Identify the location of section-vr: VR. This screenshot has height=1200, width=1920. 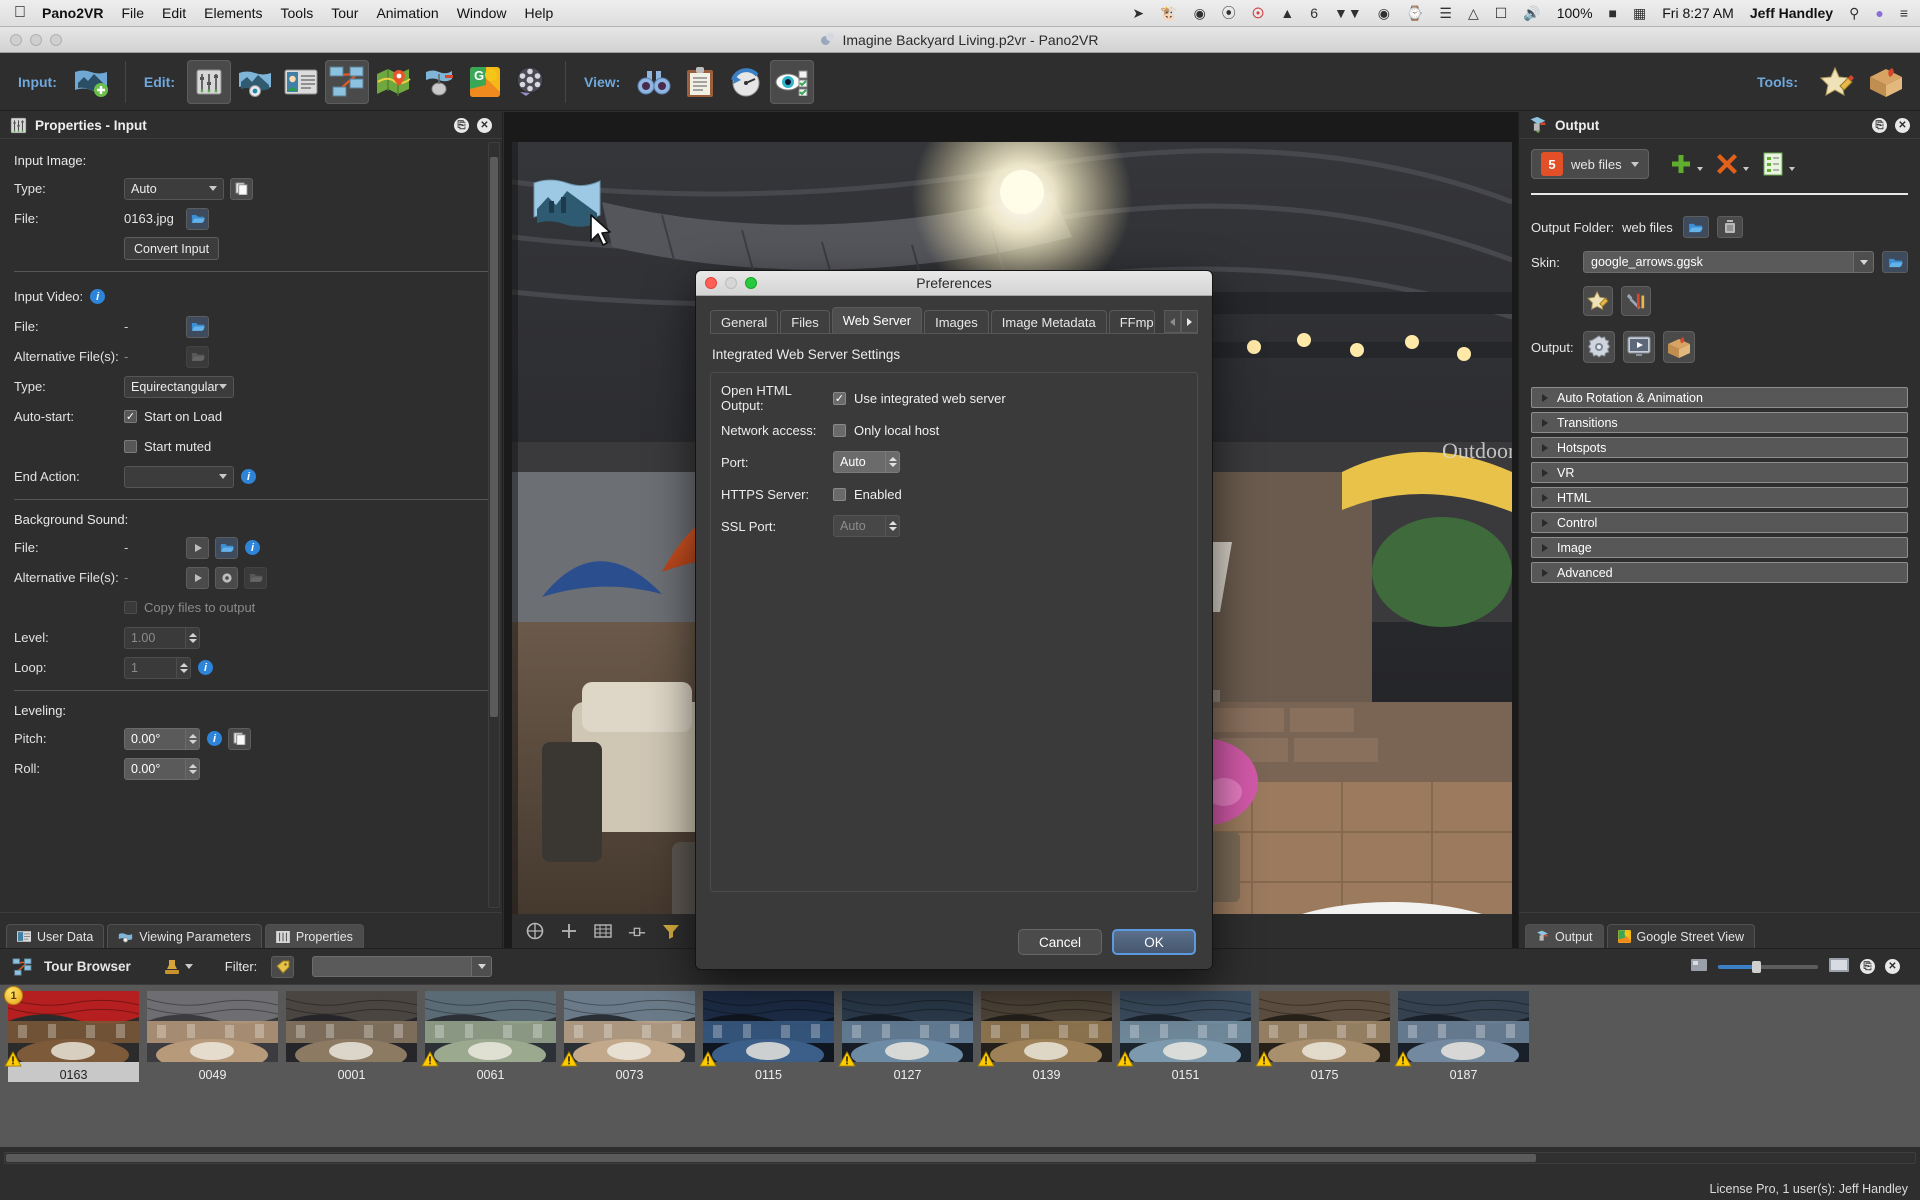
(1719, 472).